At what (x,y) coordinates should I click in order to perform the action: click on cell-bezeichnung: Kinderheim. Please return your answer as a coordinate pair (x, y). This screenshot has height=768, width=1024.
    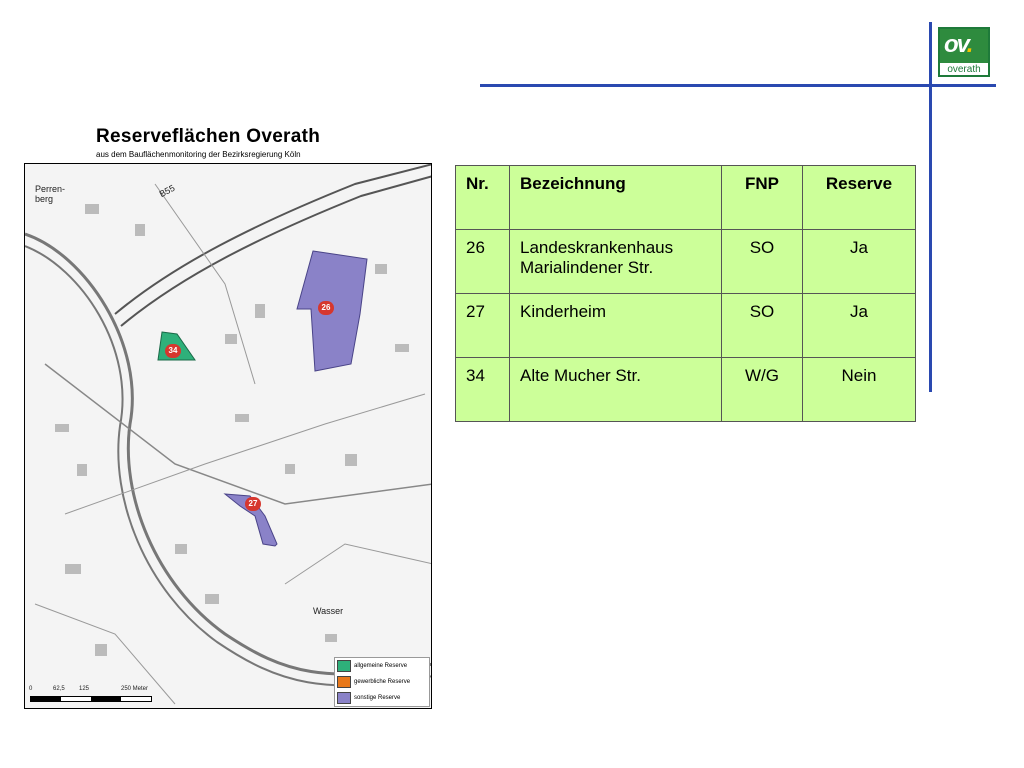
    Looking at the image, I should click on (615, 325).